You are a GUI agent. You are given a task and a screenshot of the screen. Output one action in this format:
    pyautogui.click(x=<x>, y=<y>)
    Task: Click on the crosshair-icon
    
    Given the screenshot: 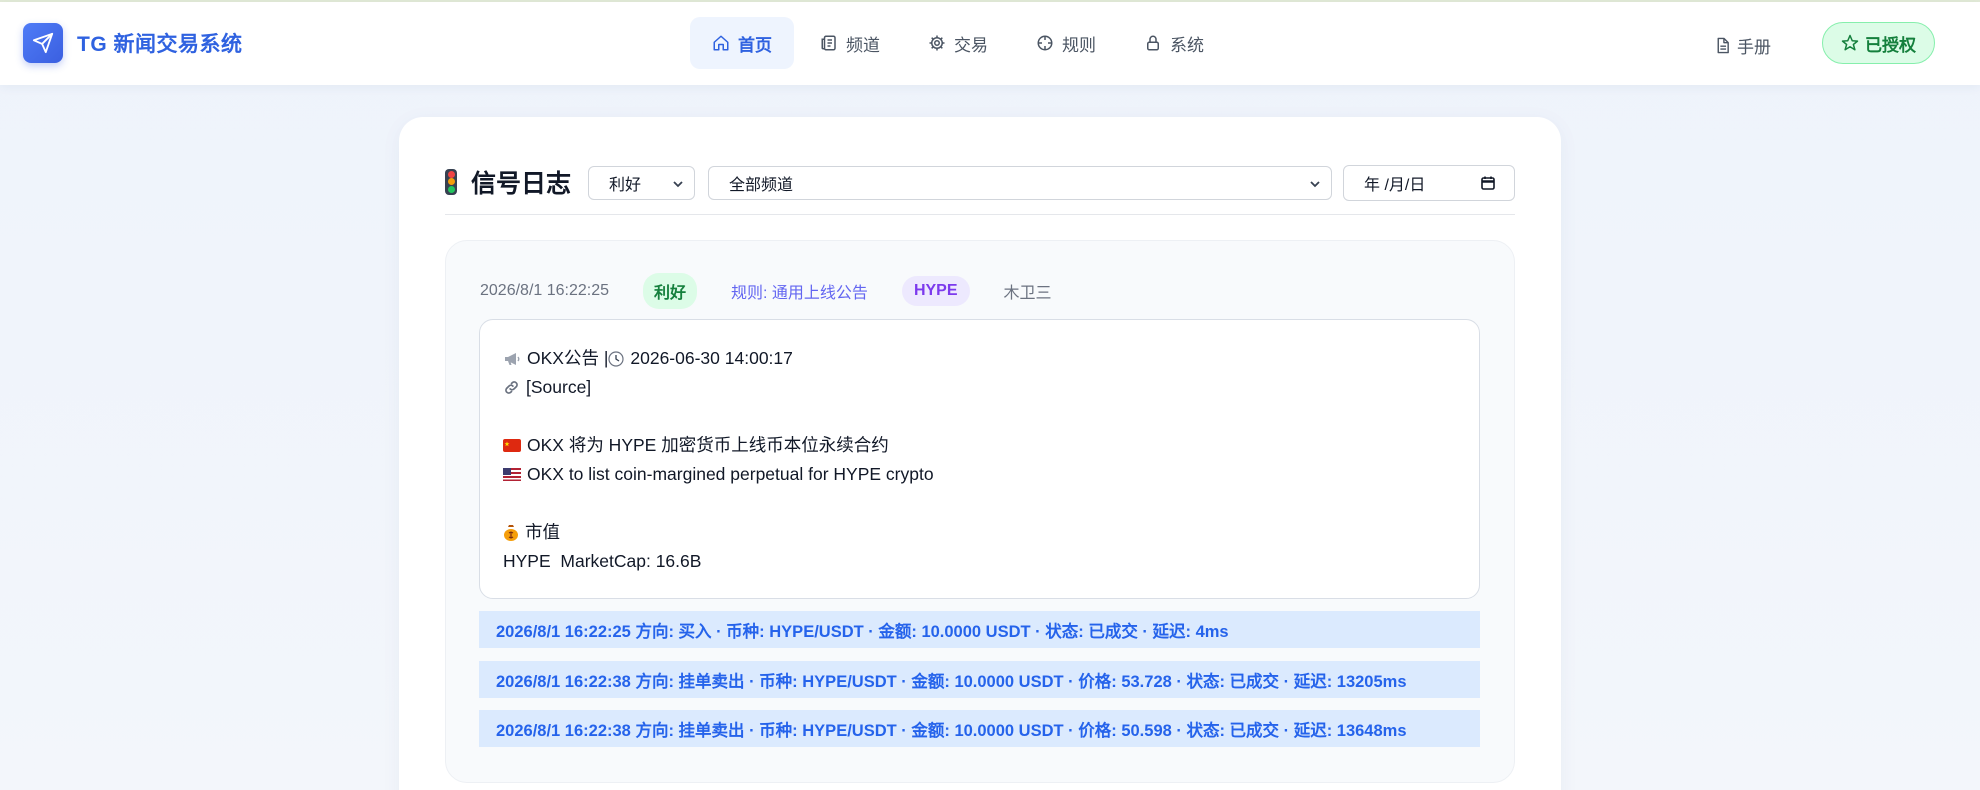 What is the action you would take?
    pyautogui.click(x=1045, y=43)
    